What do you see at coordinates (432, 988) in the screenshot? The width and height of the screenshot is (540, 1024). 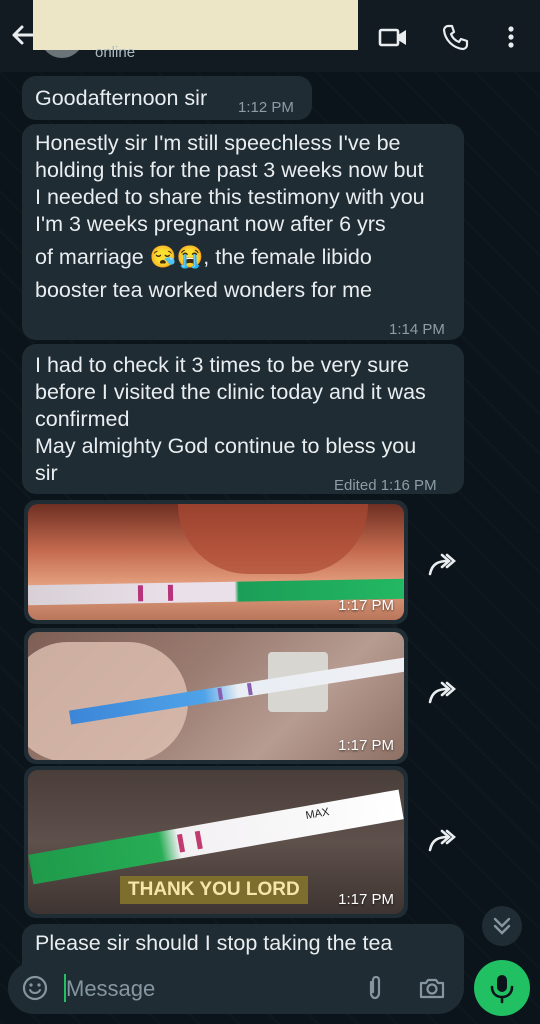 I see `camera-icon` at bounding box center [432, 988].